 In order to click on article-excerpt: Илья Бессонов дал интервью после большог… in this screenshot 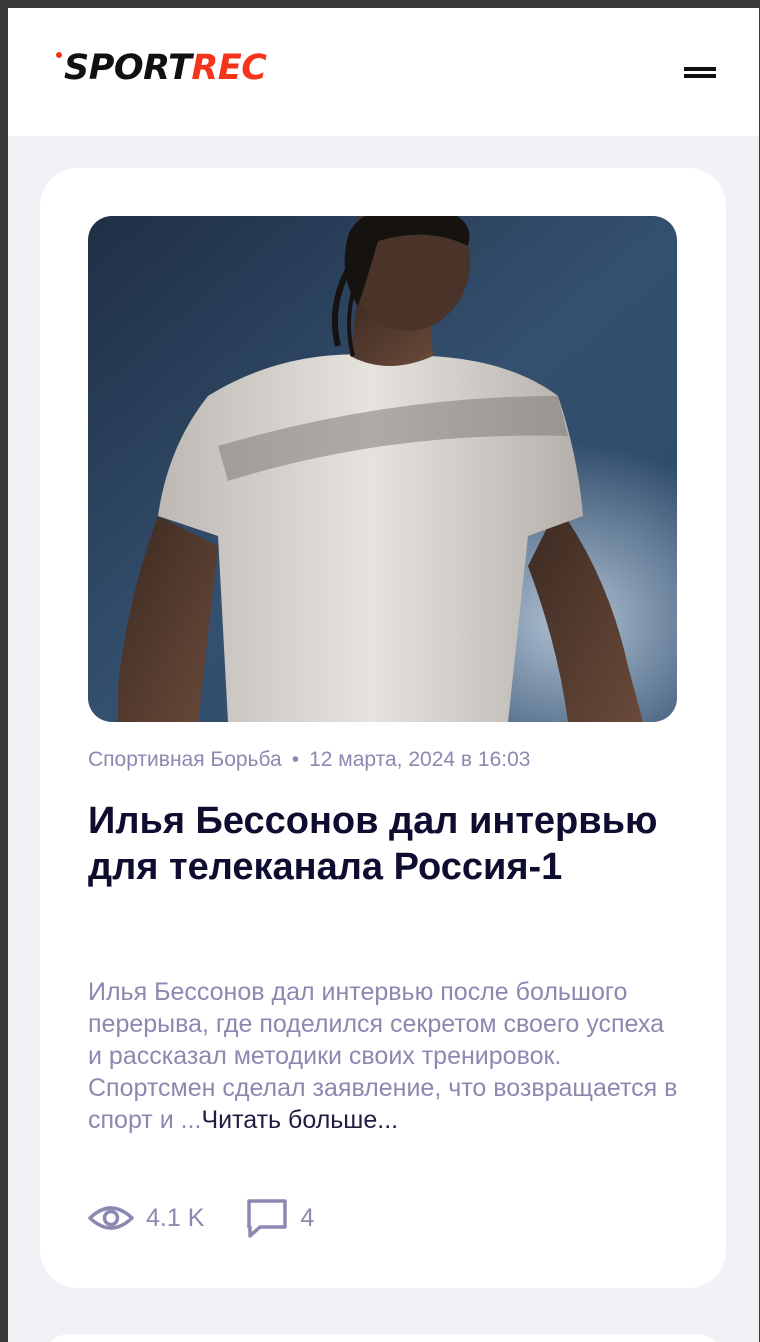, I will do `click(383, 1056)`.